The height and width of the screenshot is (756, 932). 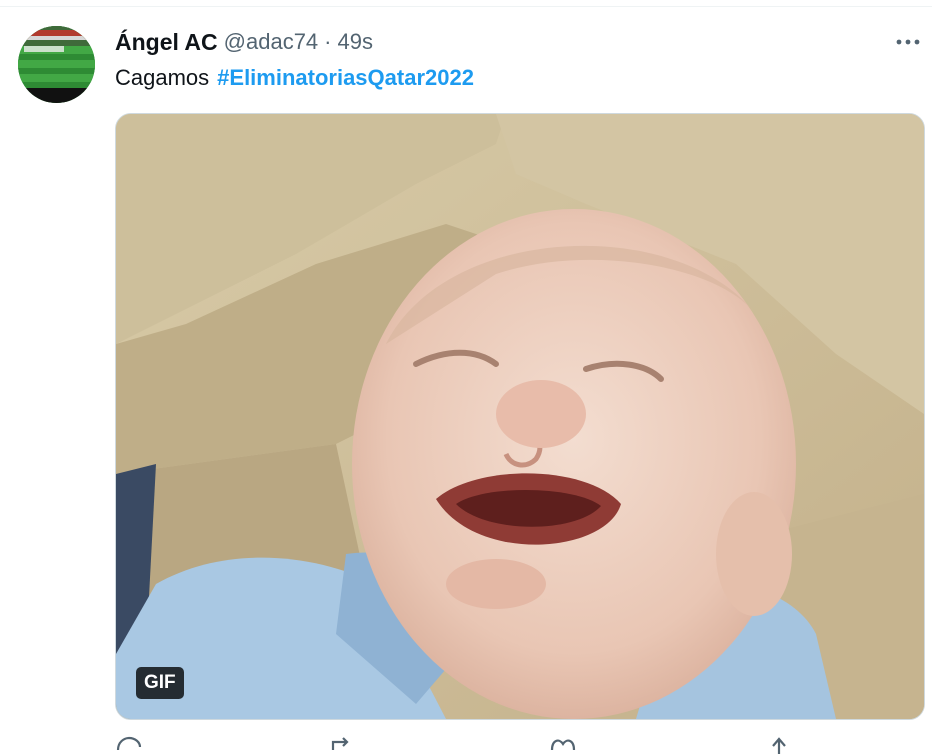 What do you see at coordinates (345, 77) in the screenshot?
I see `hashtag-link: #EliminatoriasQatar2022` at bounding box center [345, 77].